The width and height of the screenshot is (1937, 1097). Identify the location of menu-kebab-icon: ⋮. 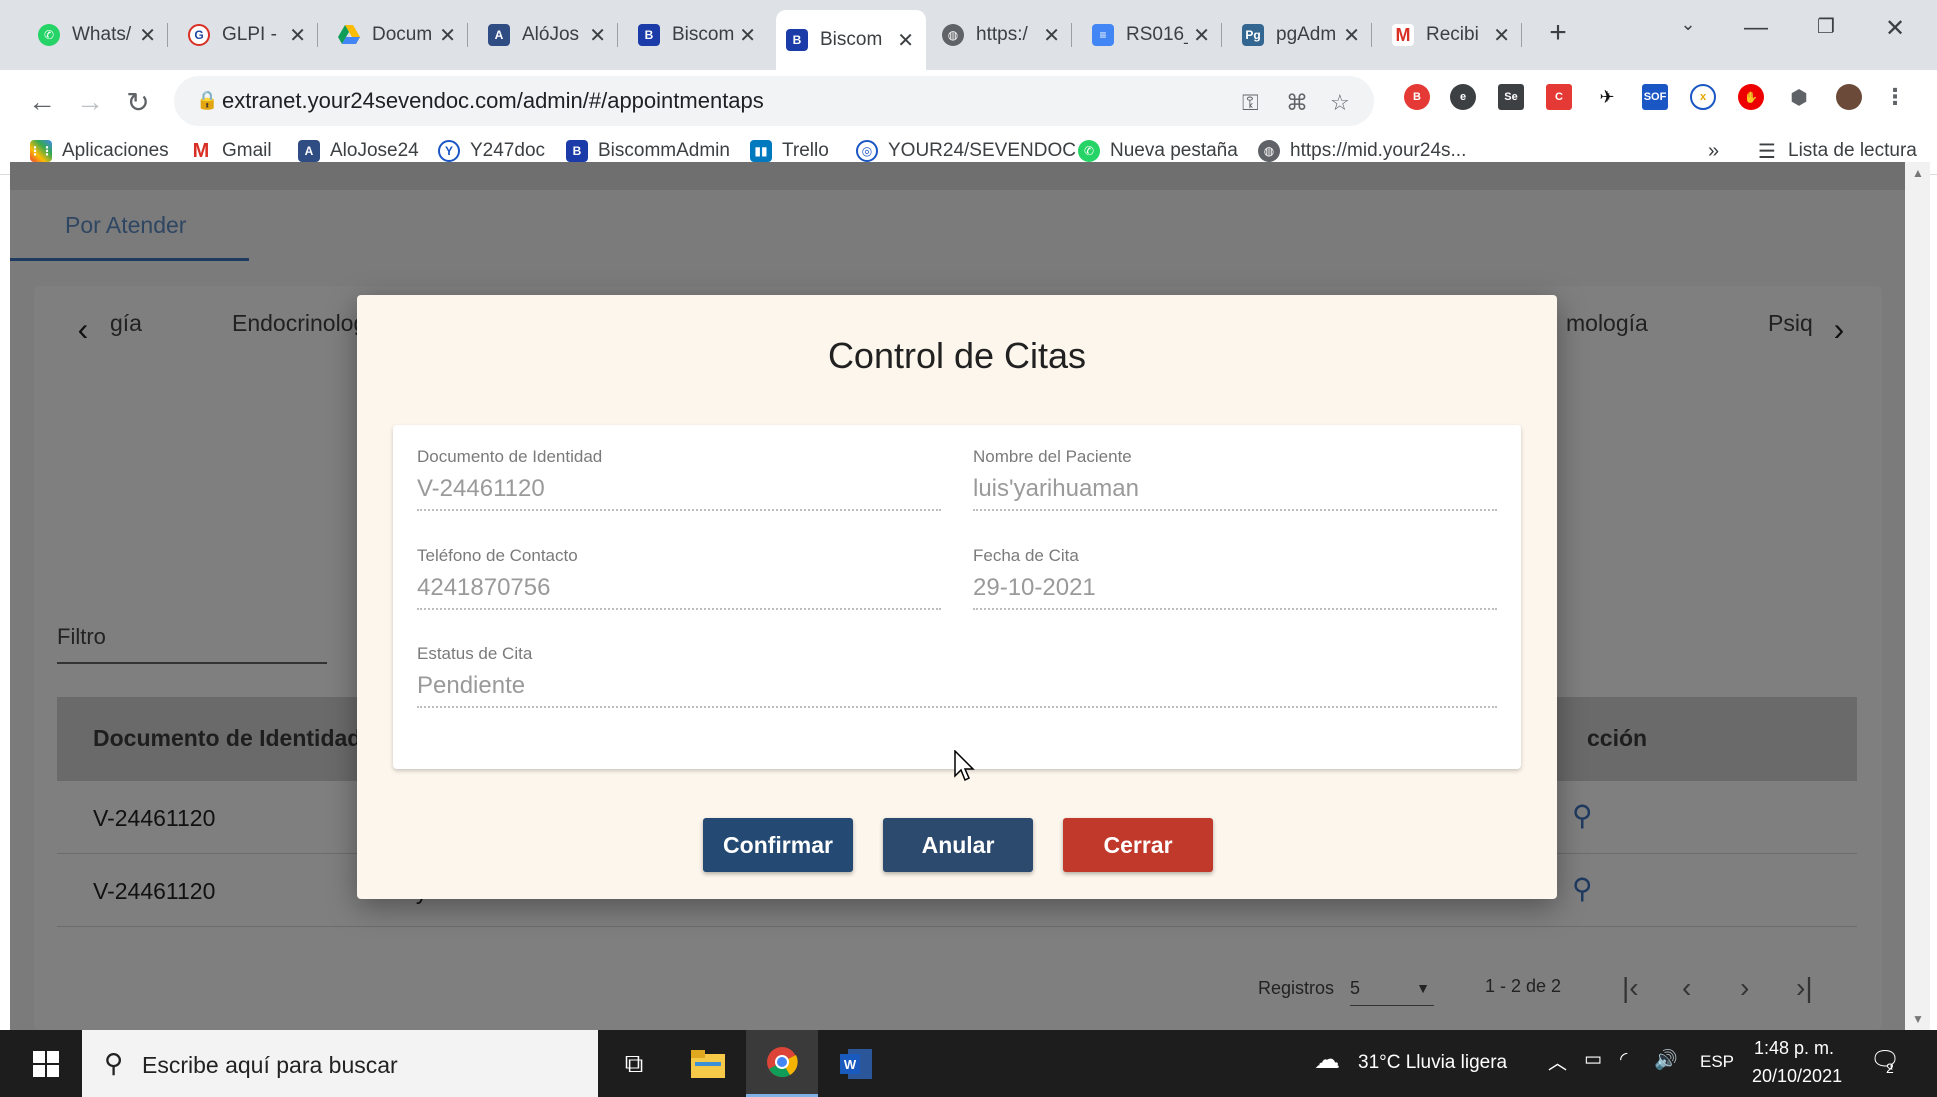
(1895, 97).